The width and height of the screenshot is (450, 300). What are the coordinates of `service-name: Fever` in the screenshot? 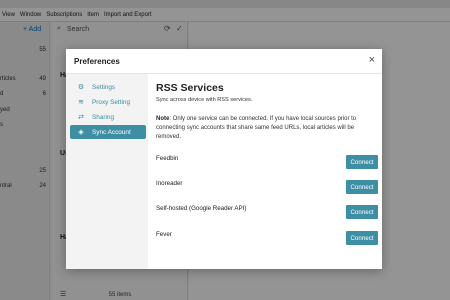 It's located at (164, 234).